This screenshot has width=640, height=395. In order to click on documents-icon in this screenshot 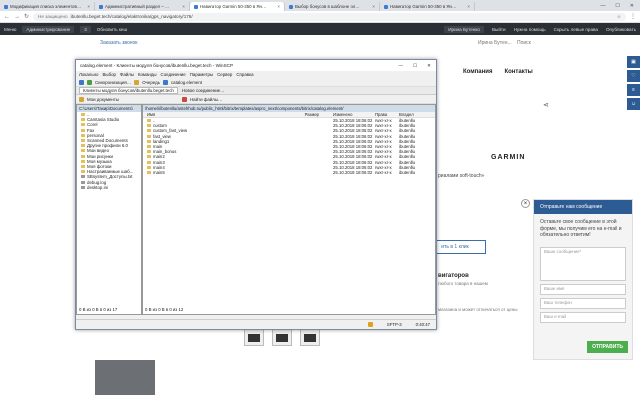, I will do `click(81, 99)`.